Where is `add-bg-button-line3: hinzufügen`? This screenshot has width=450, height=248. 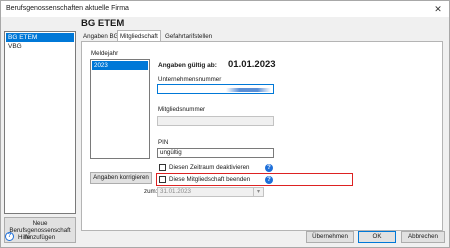 add-bg-button-line3: hinzufügen is located at coordinates (40, 237).